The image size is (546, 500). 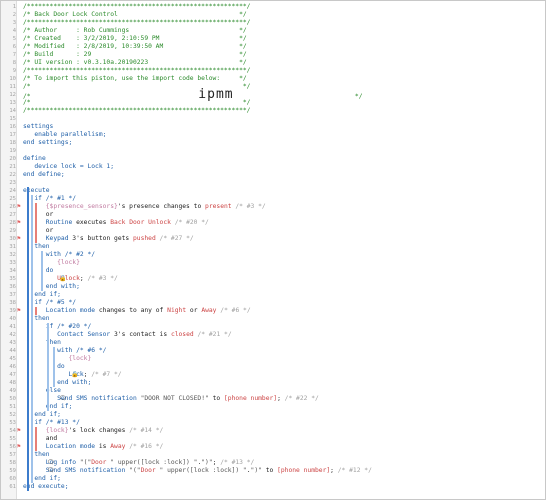 I want to click on line-number: 6, so click(x=14, y=47).